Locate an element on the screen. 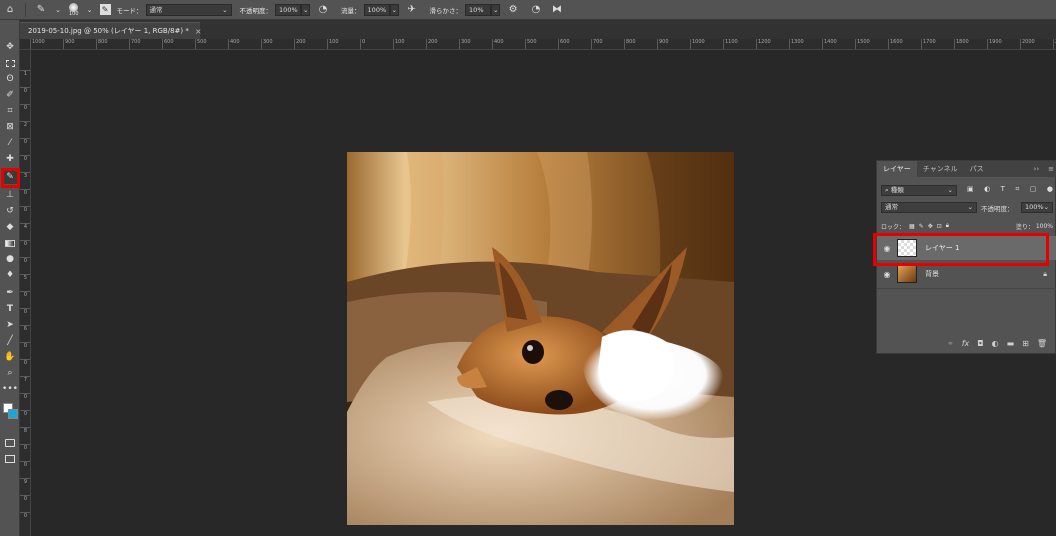 The width and height of the screenshot is (1056, 536). flow-input: 100% is located at coordinates (376, 9).